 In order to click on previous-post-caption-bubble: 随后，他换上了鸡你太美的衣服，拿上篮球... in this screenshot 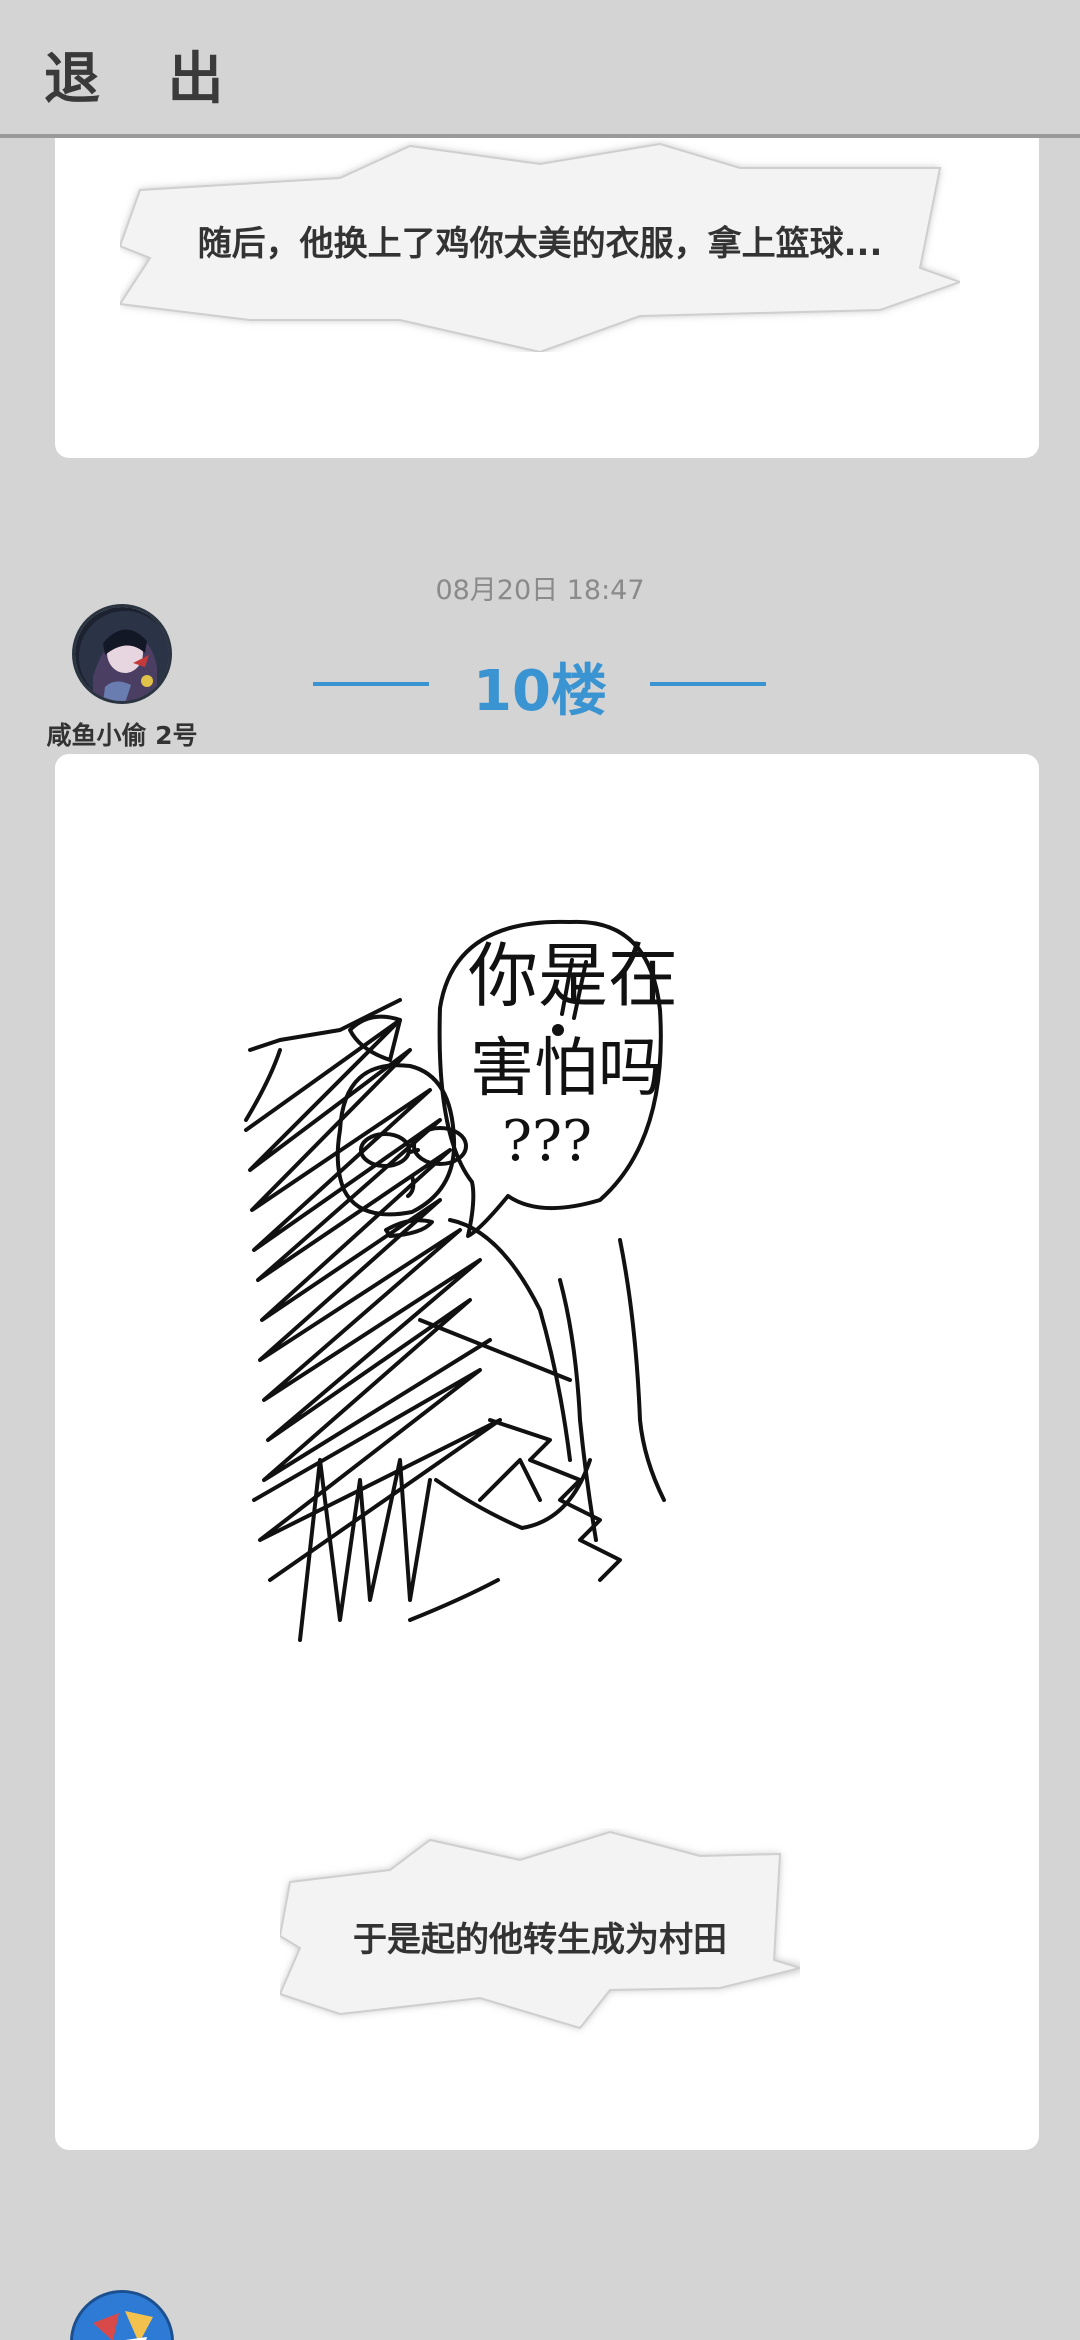, I will do `click(540, 245)`.